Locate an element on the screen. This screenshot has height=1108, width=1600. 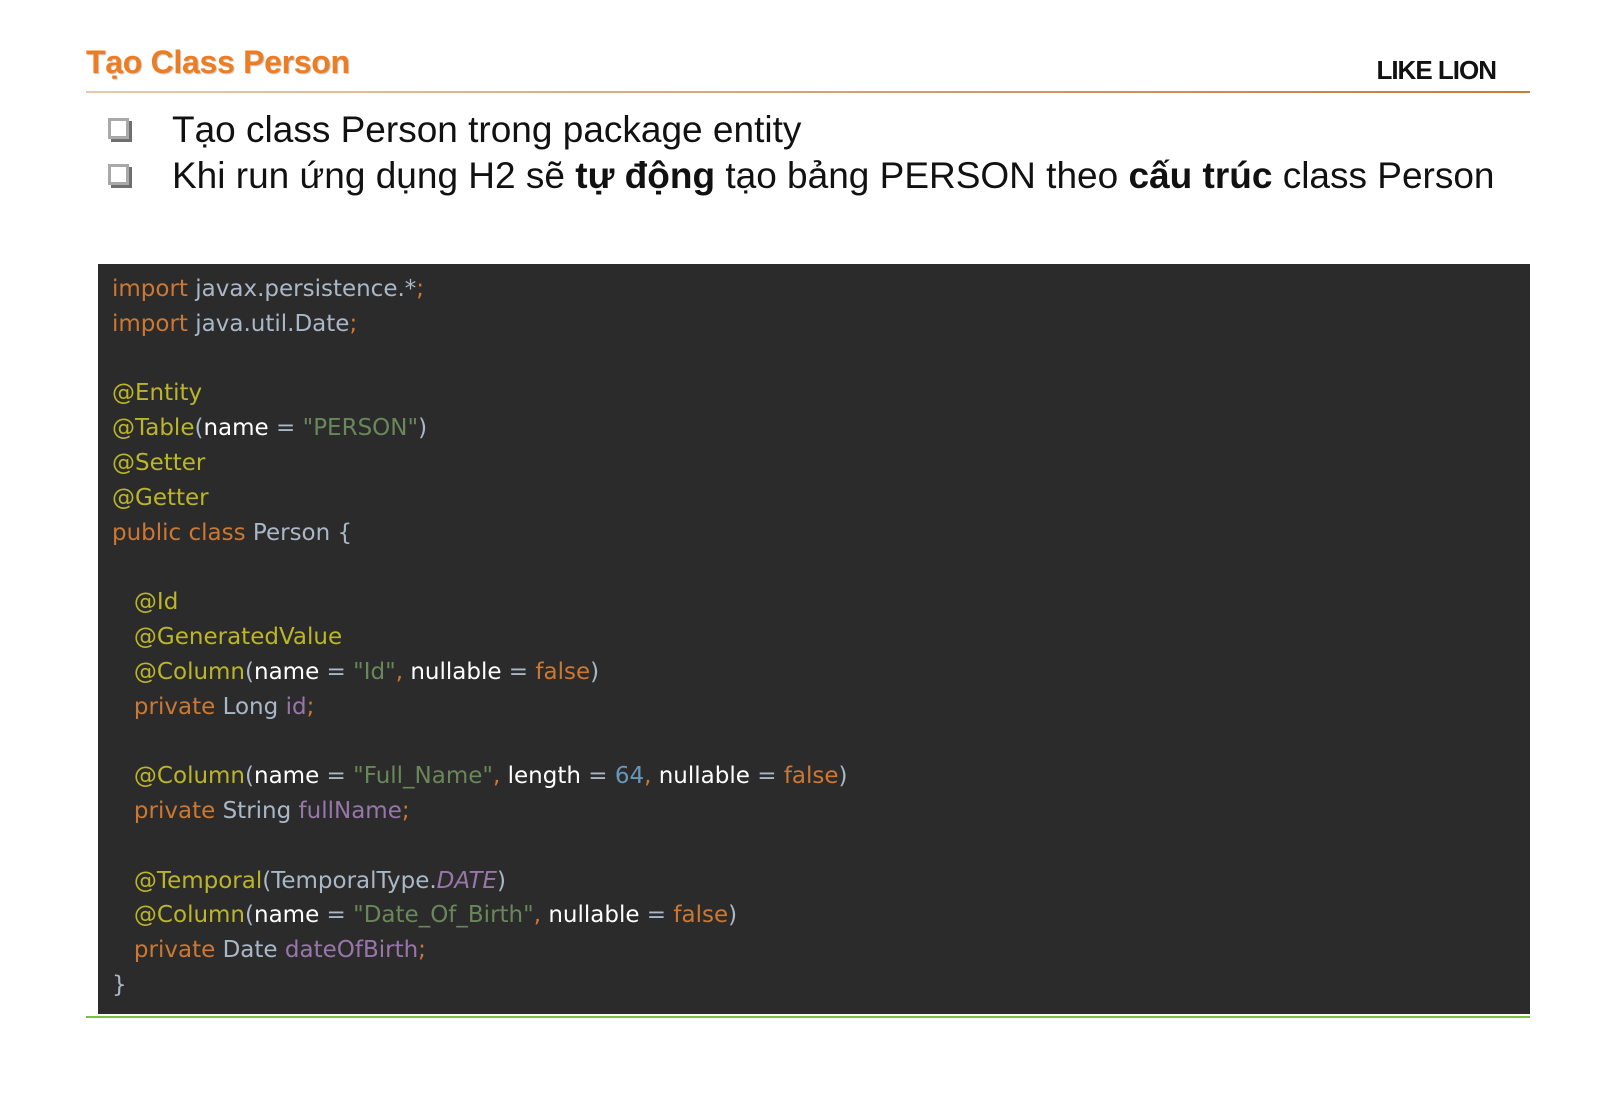
code-token: @Temporal is located at coordinates (187, 880).